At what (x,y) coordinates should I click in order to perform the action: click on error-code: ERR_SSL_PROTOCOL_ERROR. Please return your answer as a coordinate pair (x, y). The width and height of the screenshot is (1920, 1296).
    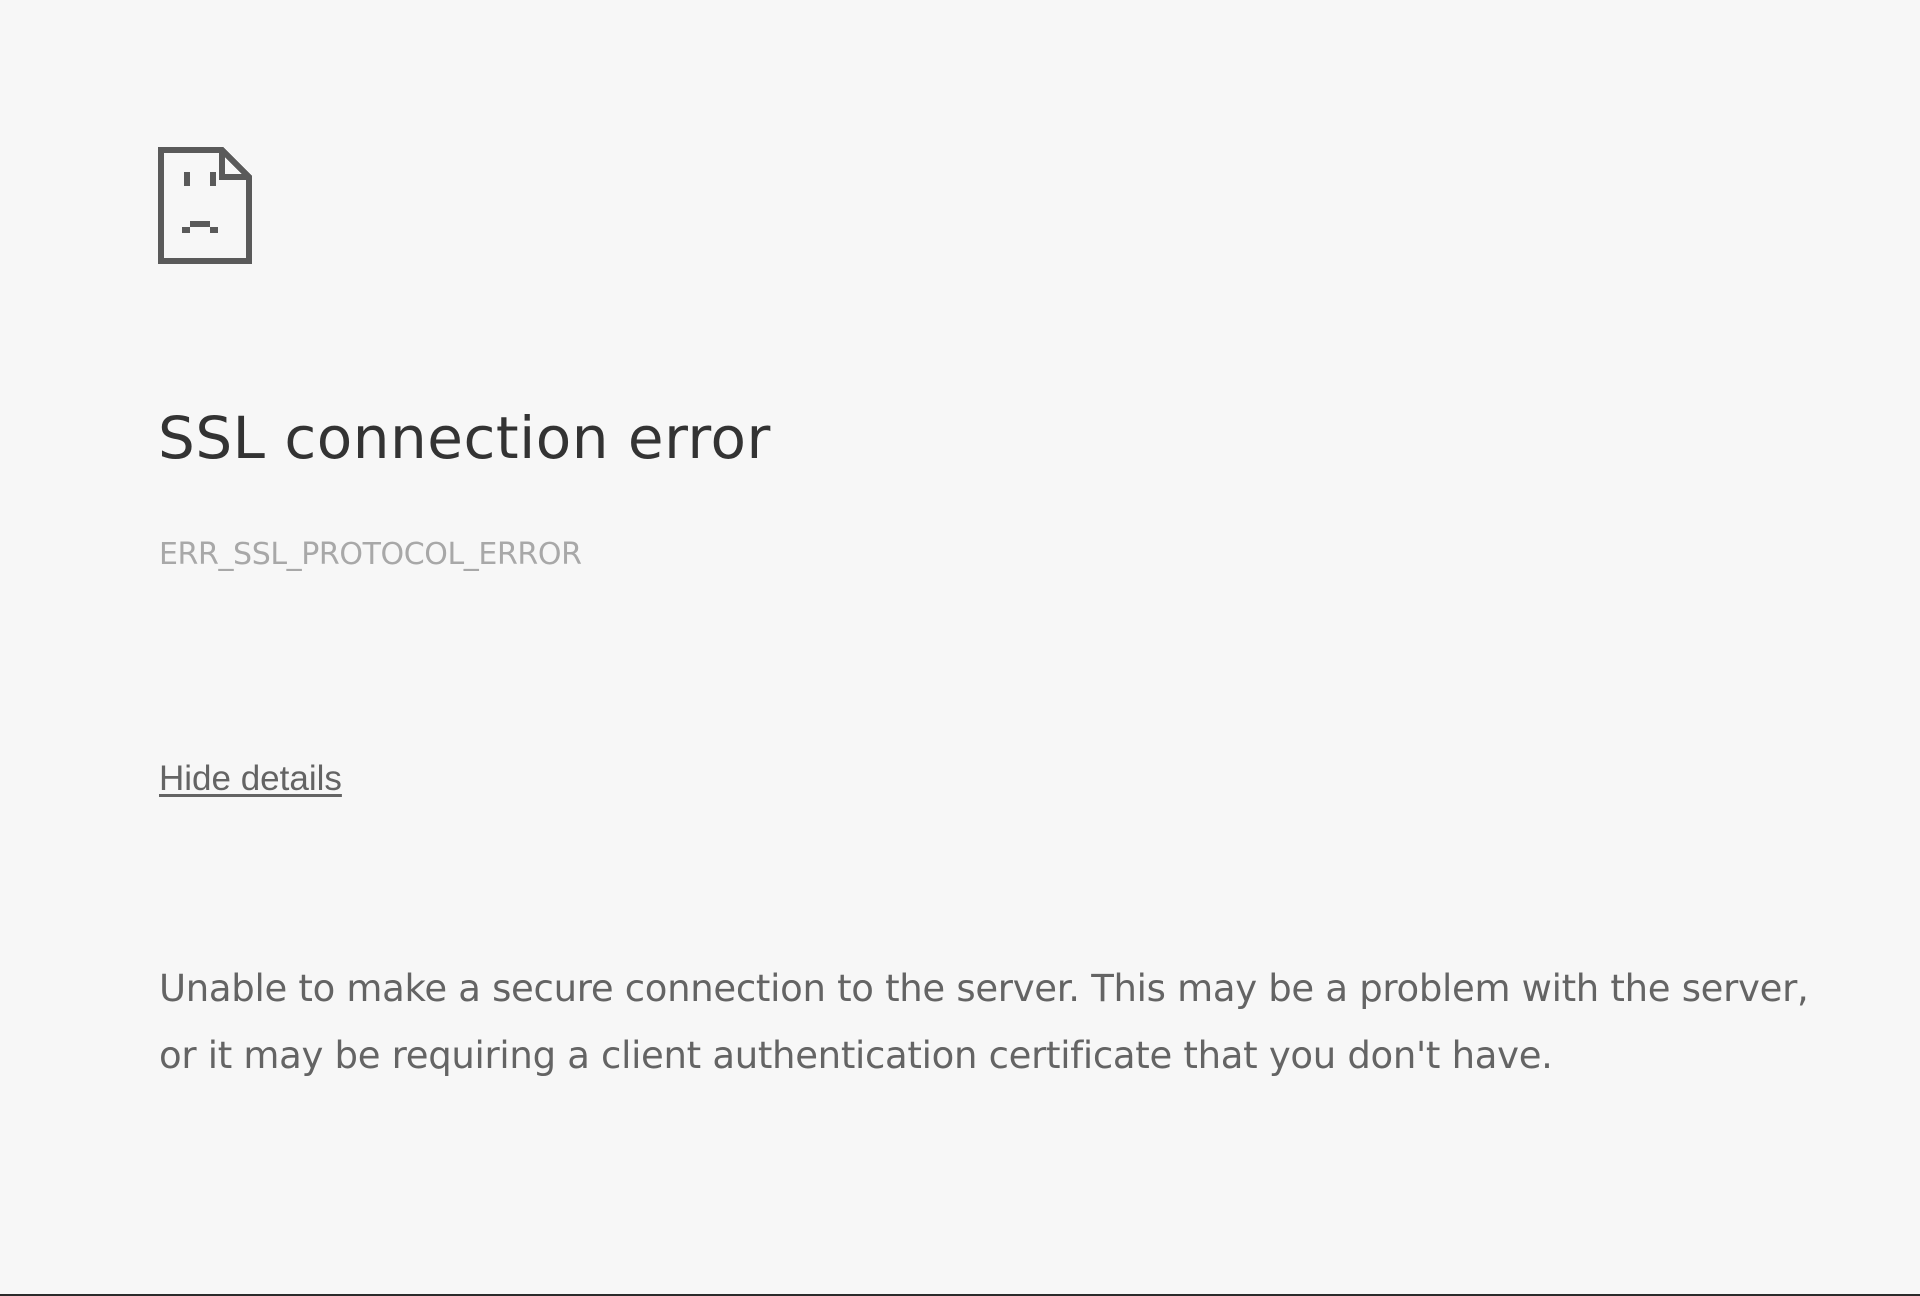
    Looking at the image, I should click on (370, 554).